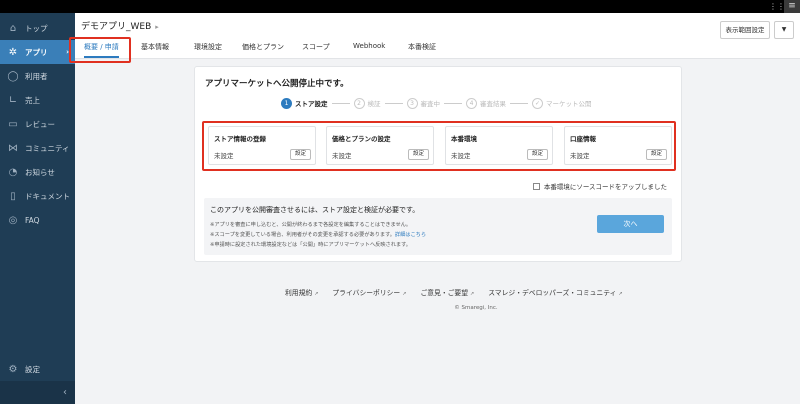  I want to click on sidebar-item-label: コミュニティ, so click(47, 148).